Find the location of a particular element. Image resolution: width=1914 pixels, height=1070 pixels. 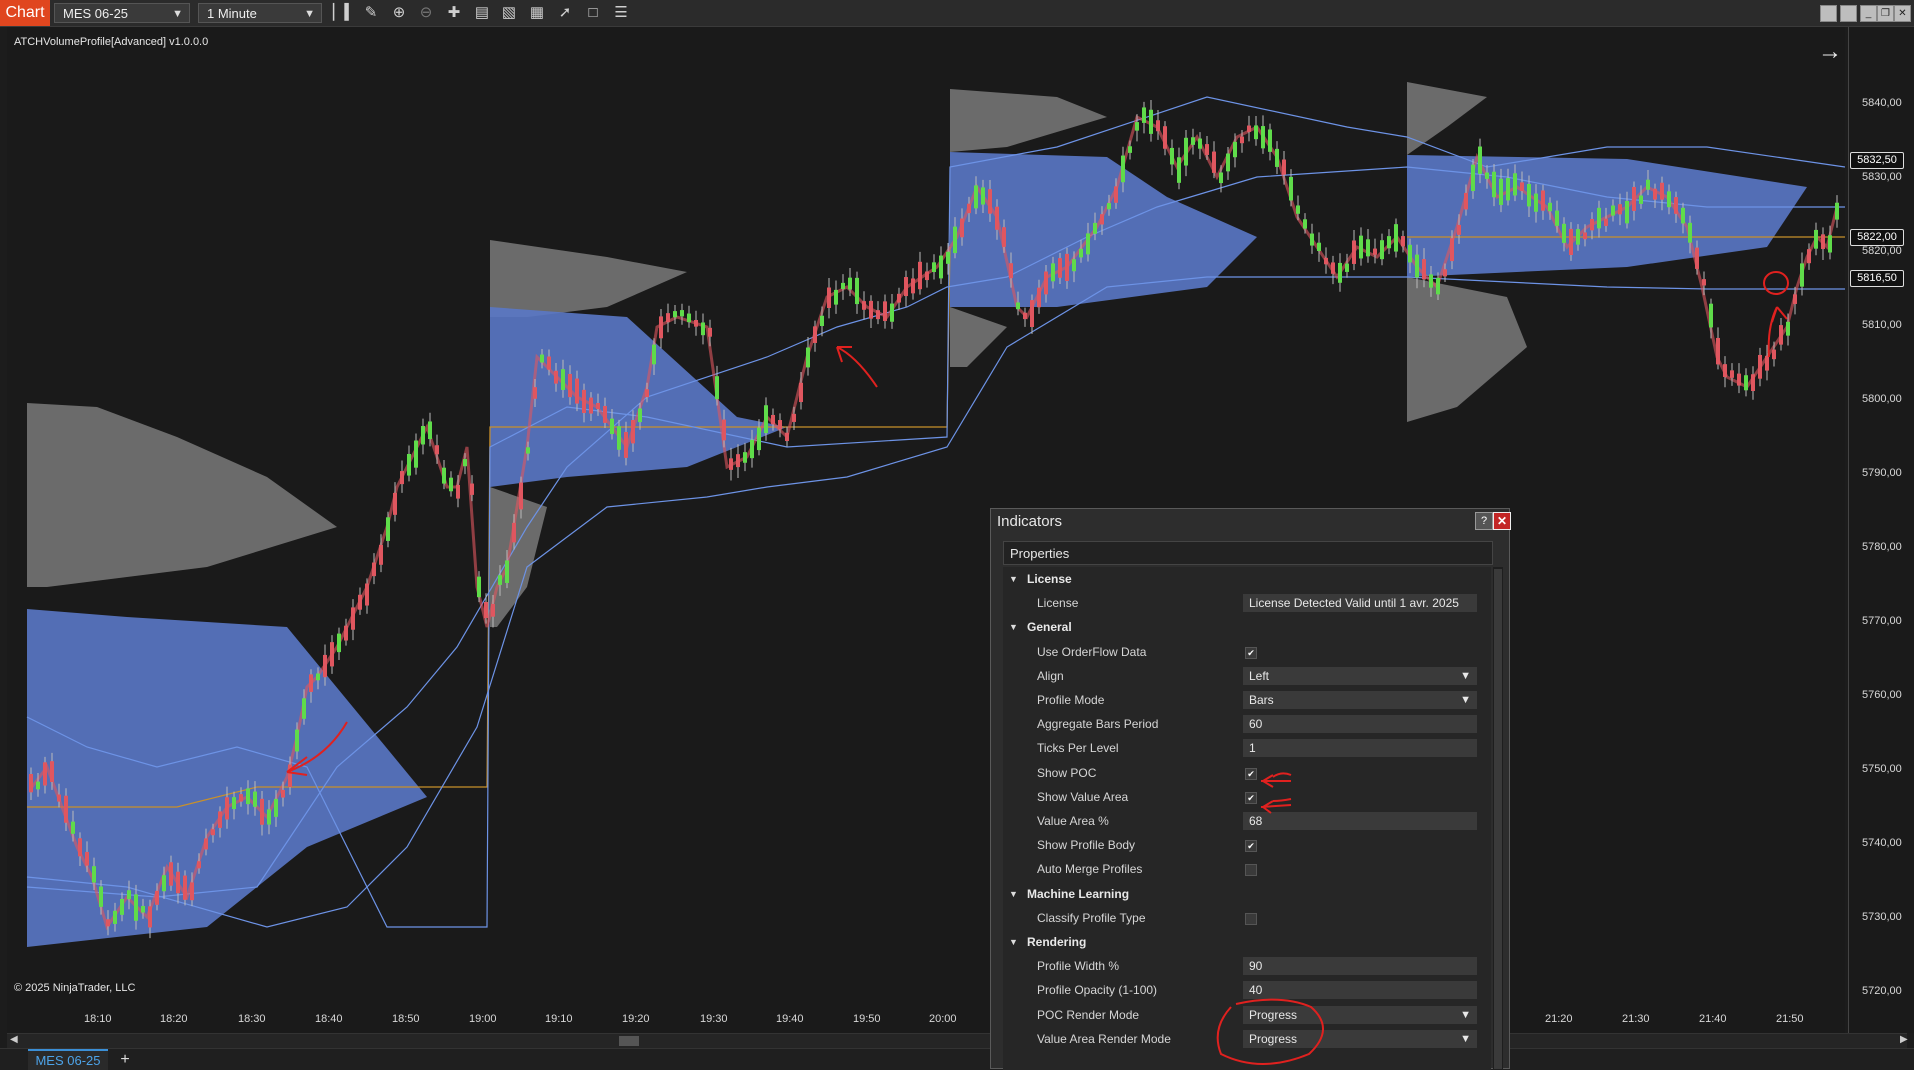

restore-icon: ❐ is located at coordinates (1885, 13).